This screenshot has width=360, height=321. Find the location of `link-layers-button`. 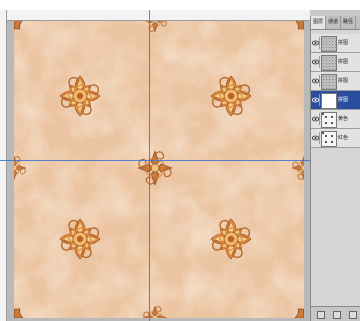

link-layers-button is located at coordinates (321, 315).